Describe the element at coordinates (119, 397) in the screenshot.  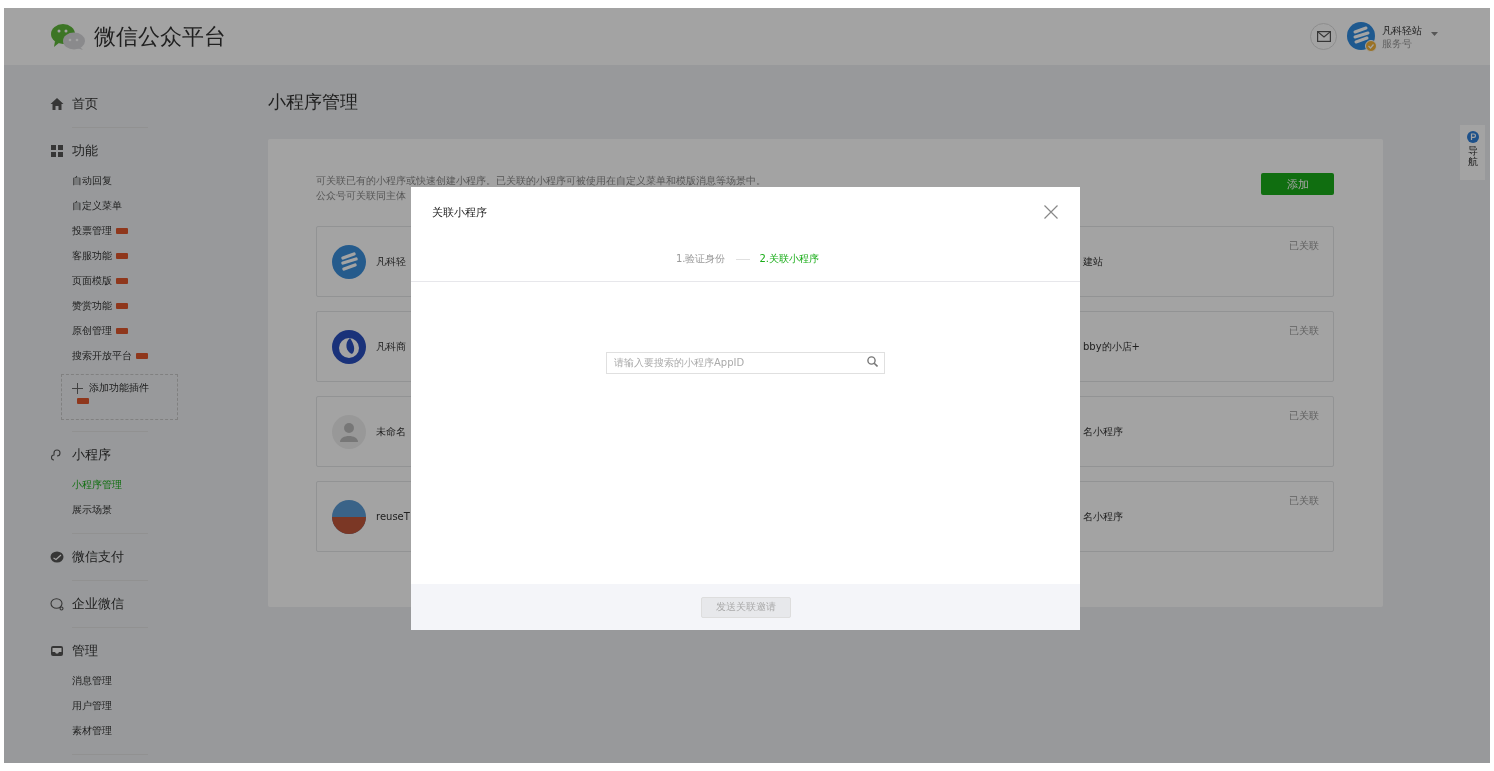
I see `add-plugin-button: 添加功能插件` at that location.